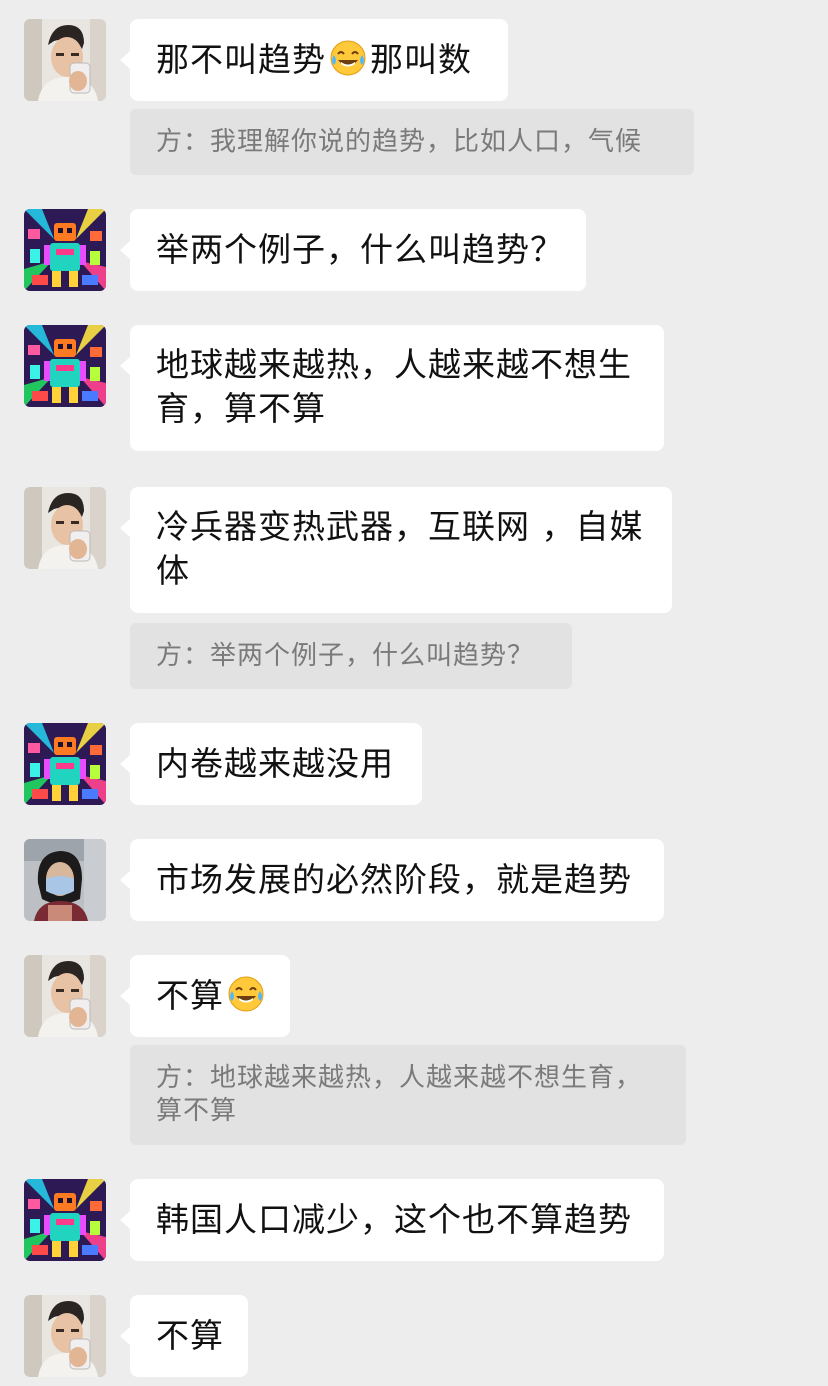 The width and height of the screenshot is (828, 1386). I want to click on message-bubble: 举两个例子，什么叫趋势？, so click(353, 250).